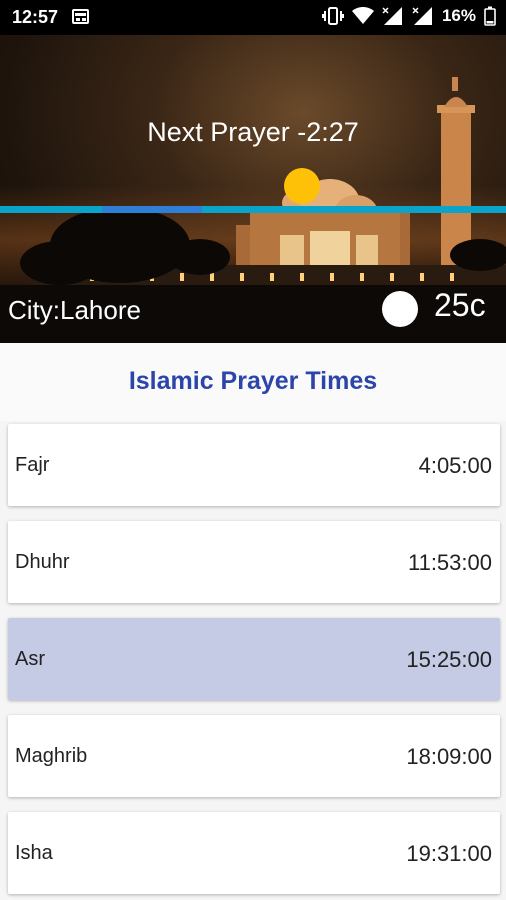 This screenshot has height=900, width=506. What do you see at coordinates (42, 562) in the screenshot?
I see `prayer-name: Dhuhr` at bounding box center [42, 562].